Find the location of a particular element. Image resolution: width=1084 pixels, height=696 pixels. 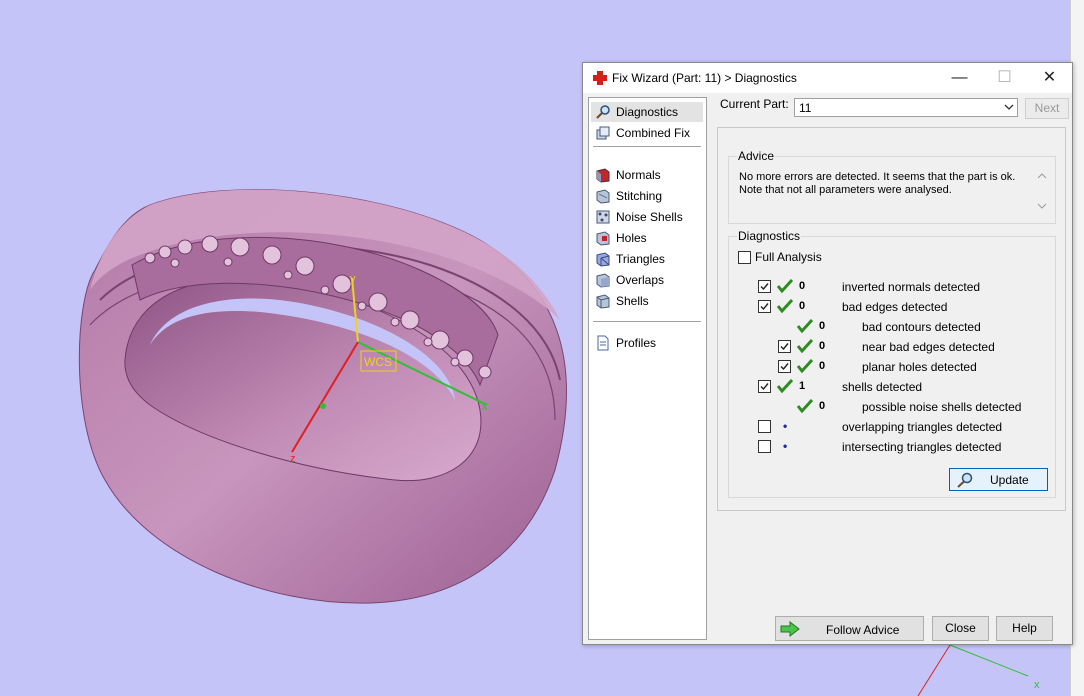

axis-x-label: x is located at coordinates (485, 407).